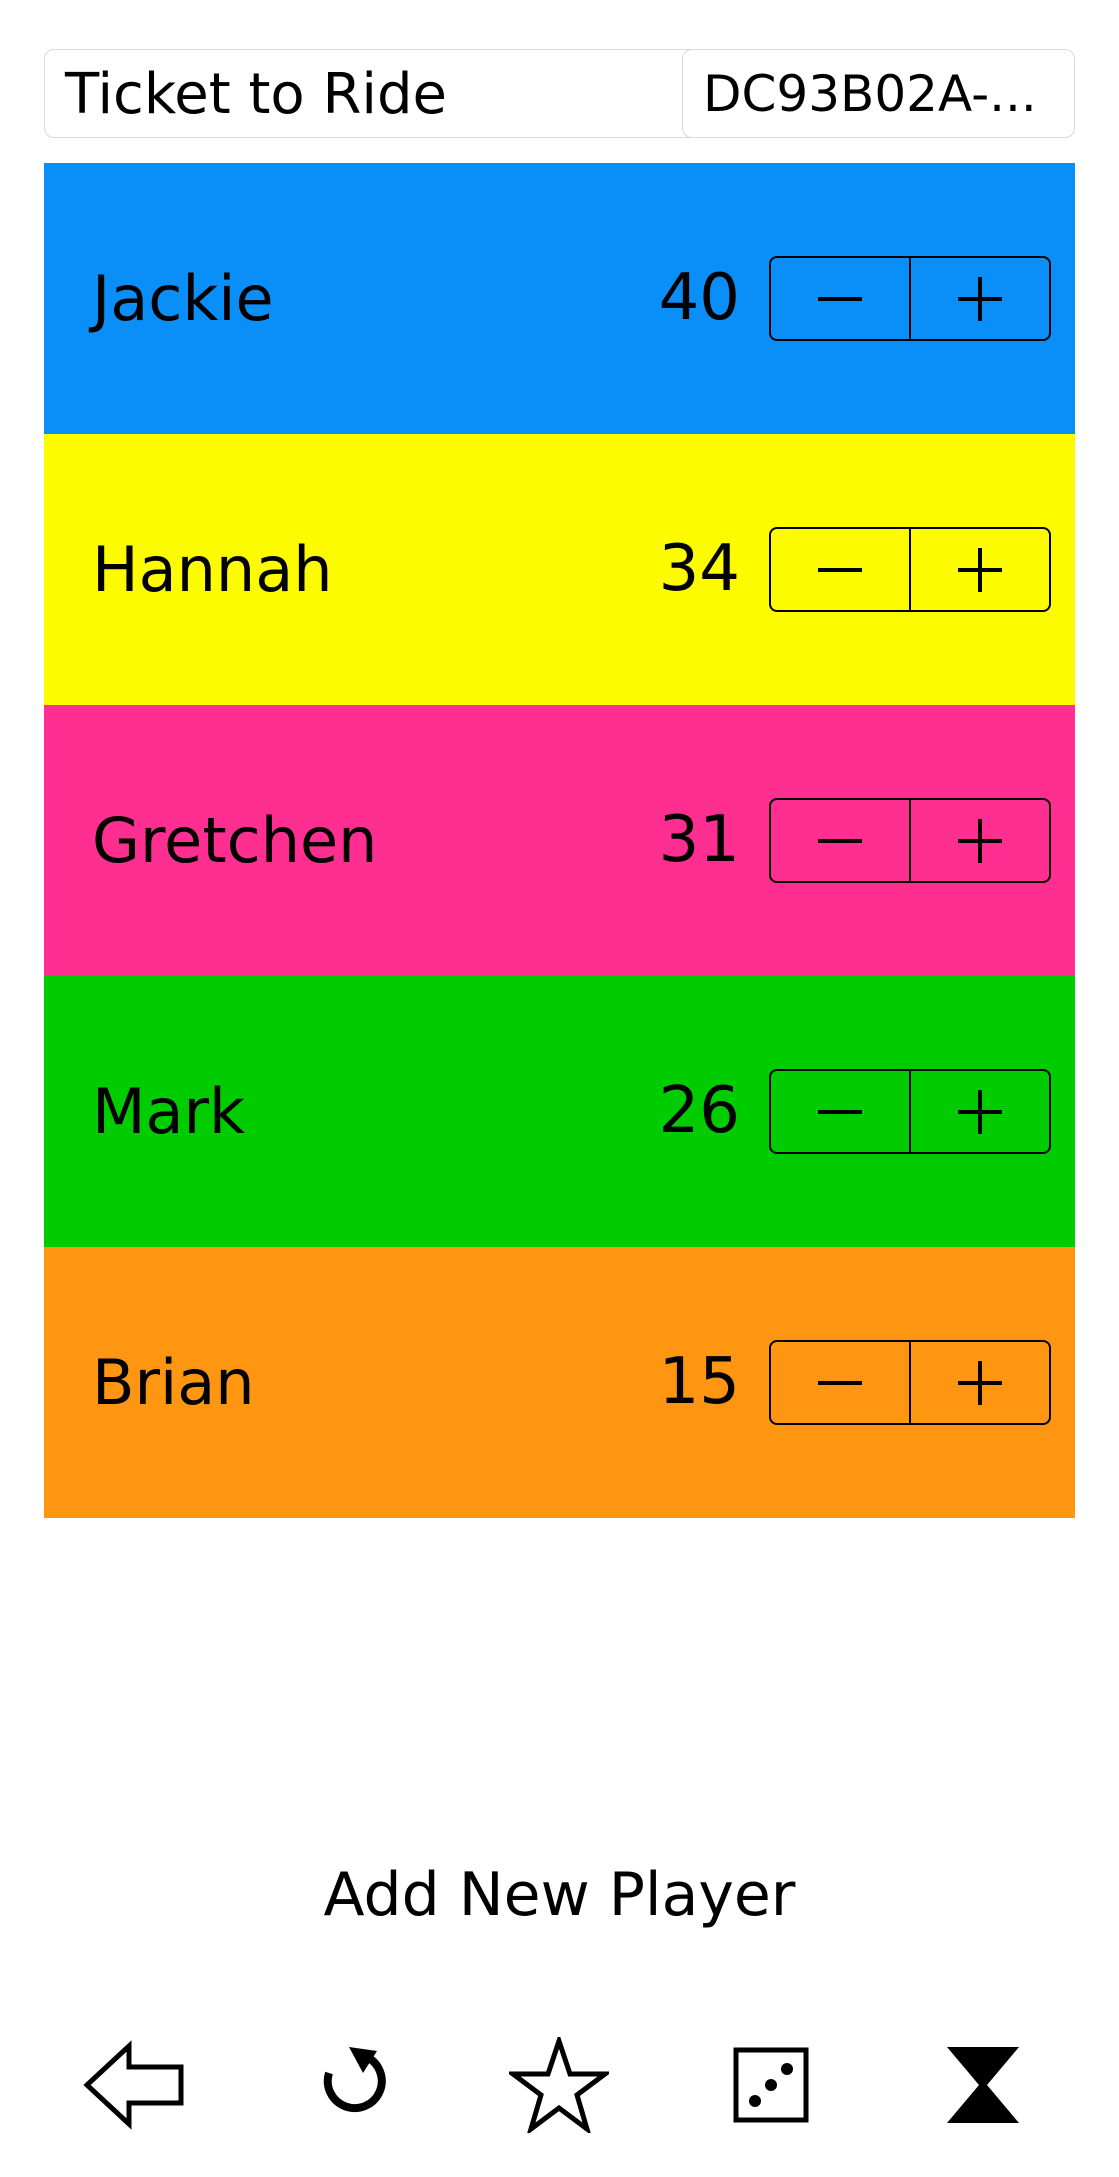  What do you see at coordinates (234, 840) in the screenshot?
I see `player-name: Gretchen` at bounding box center [234, 840].